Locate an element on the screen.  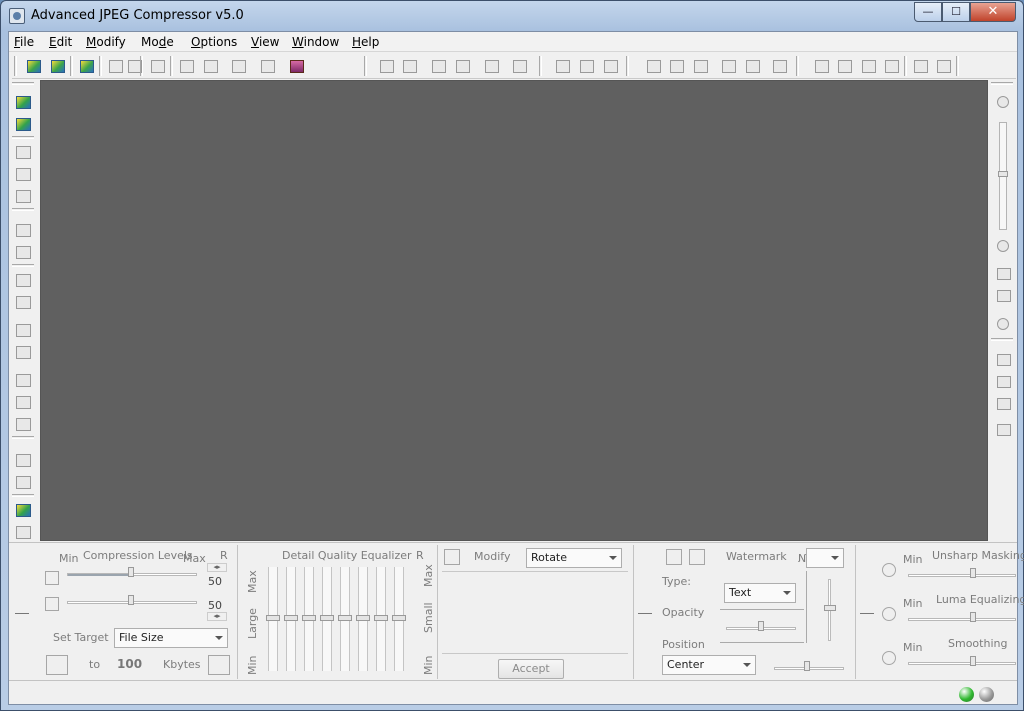
fit-icon is located at coordinates (943, 66).